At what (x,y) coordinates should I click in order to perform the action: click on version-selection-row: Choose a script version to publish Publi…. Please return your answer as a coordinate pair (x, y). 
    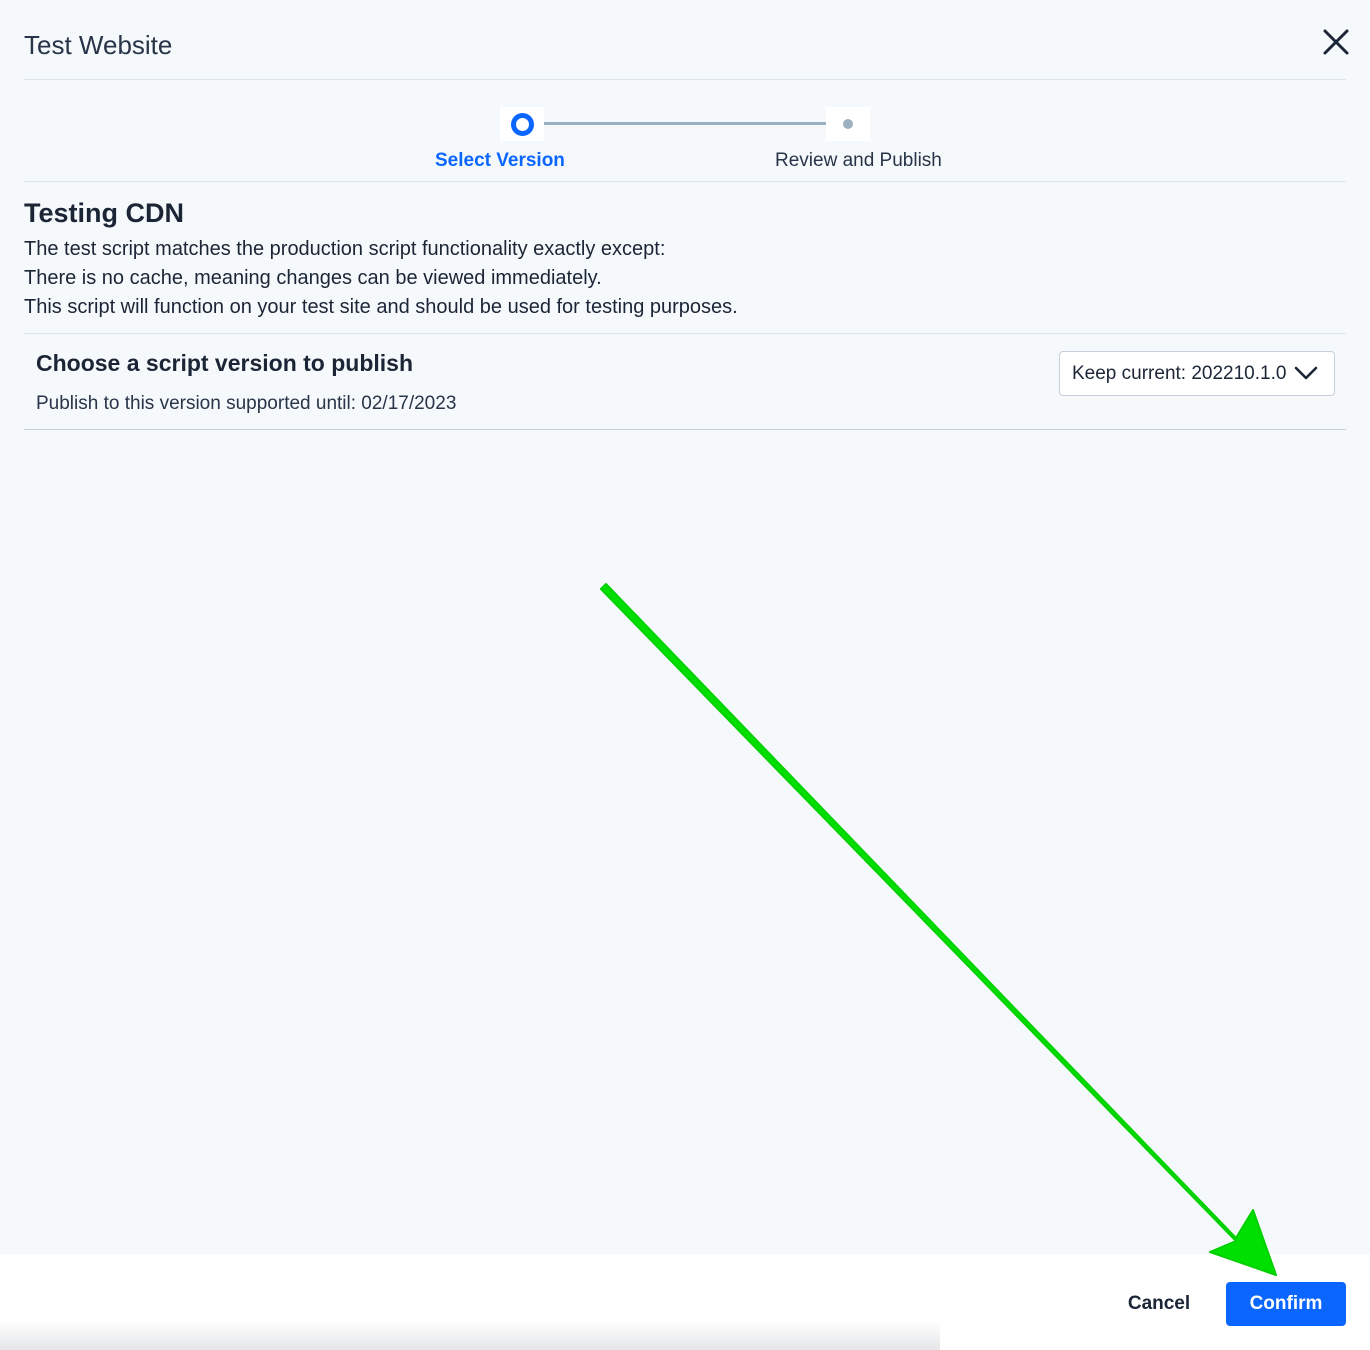
    Looking at the image, I should click on (685, 381).